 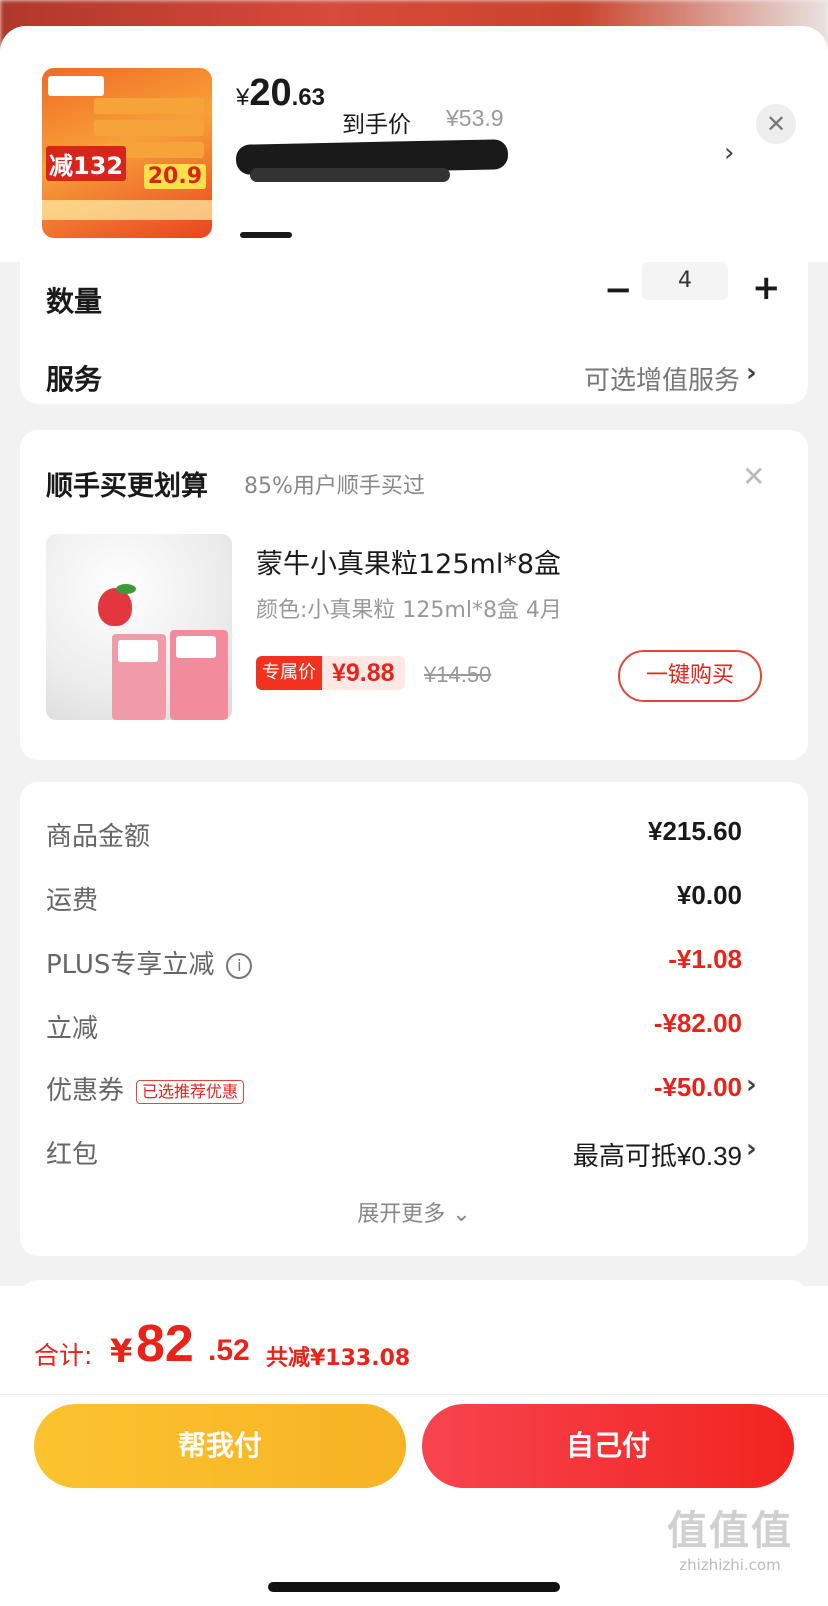 I want to click on addon-subtitle: 85%用户顺手买过, so click(x=334, y=486).